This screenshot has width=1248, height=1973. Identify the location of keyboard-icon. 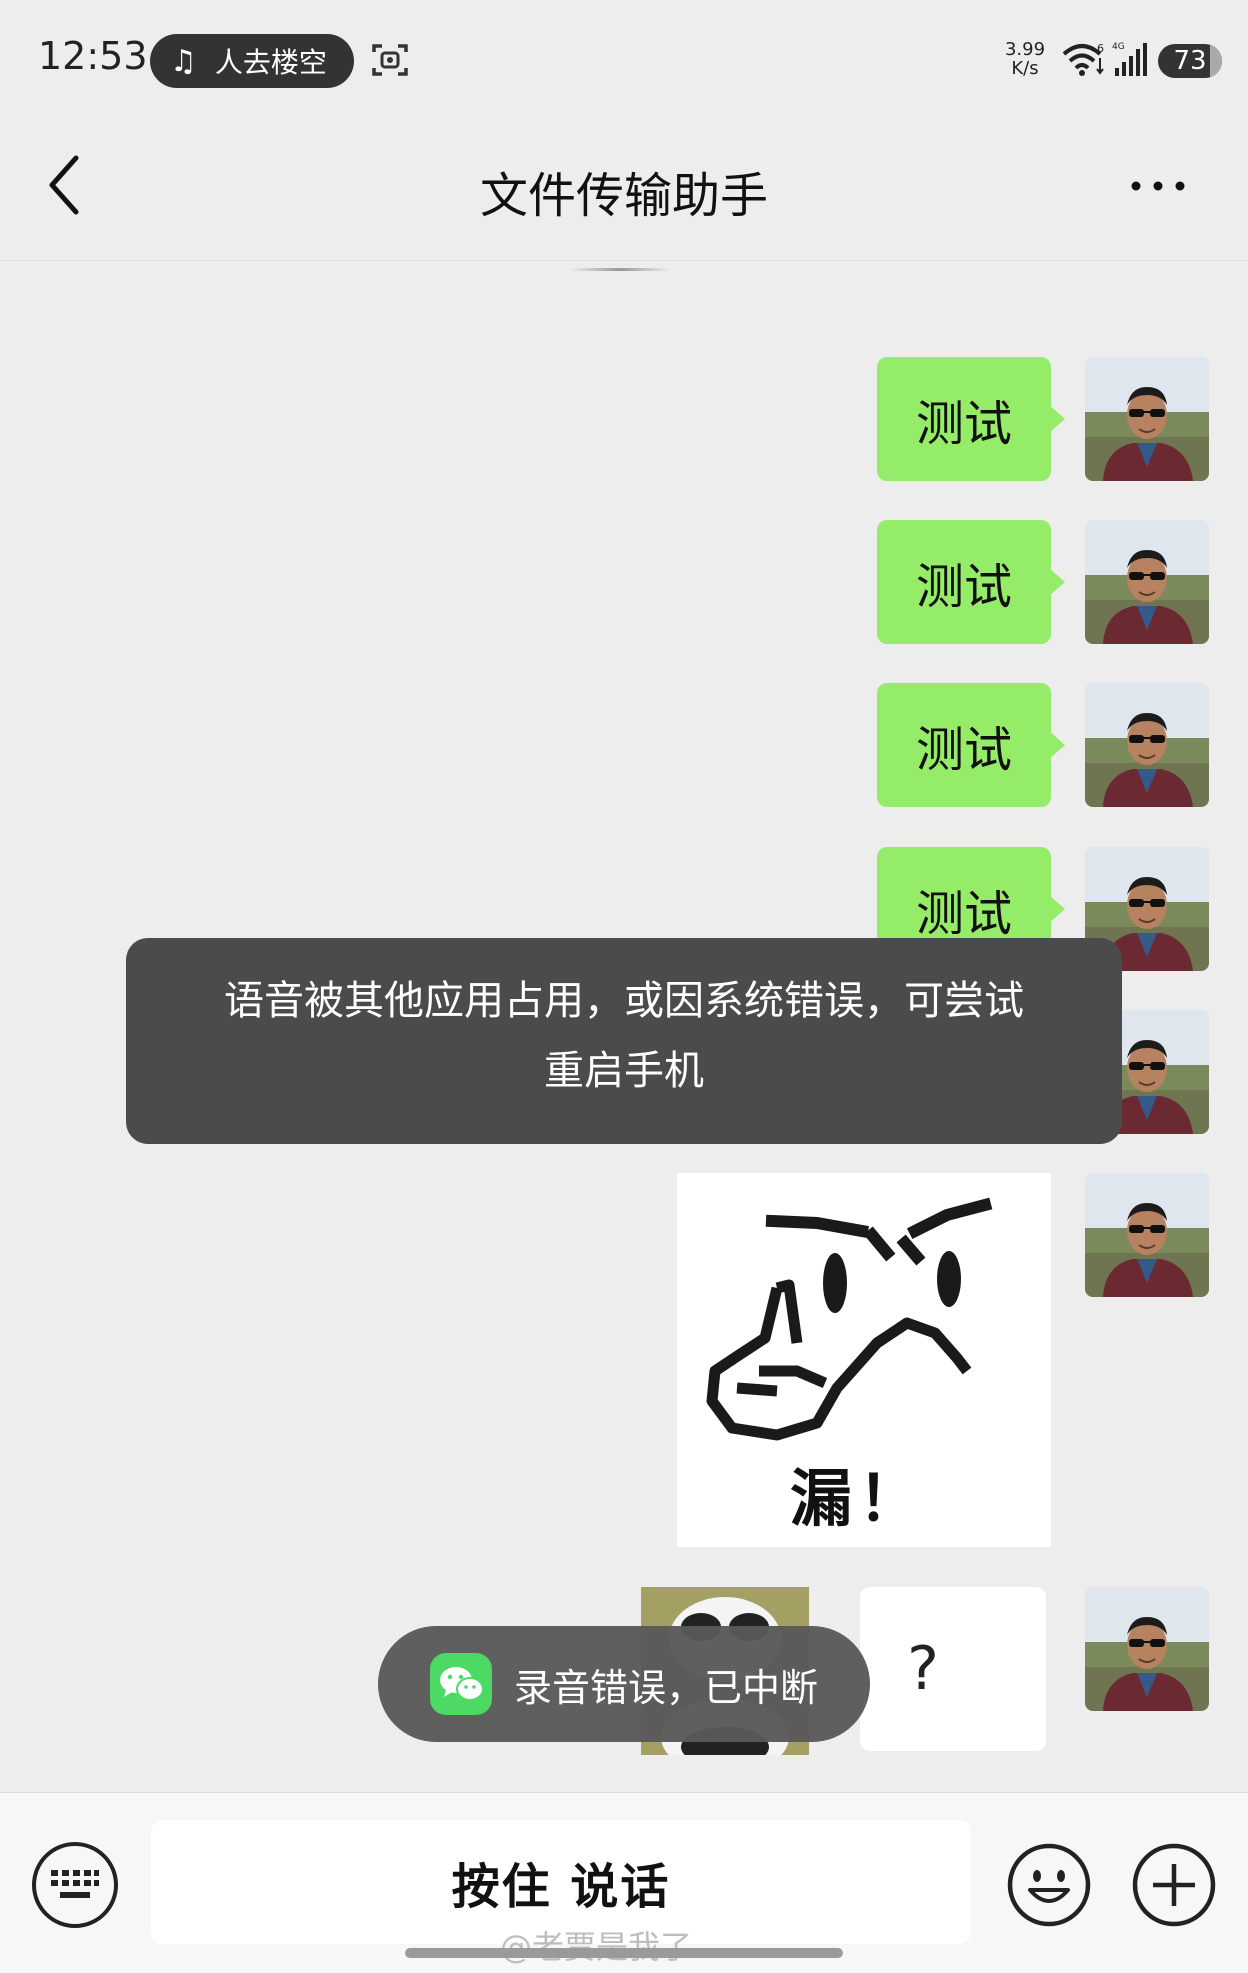
(75, 1884).